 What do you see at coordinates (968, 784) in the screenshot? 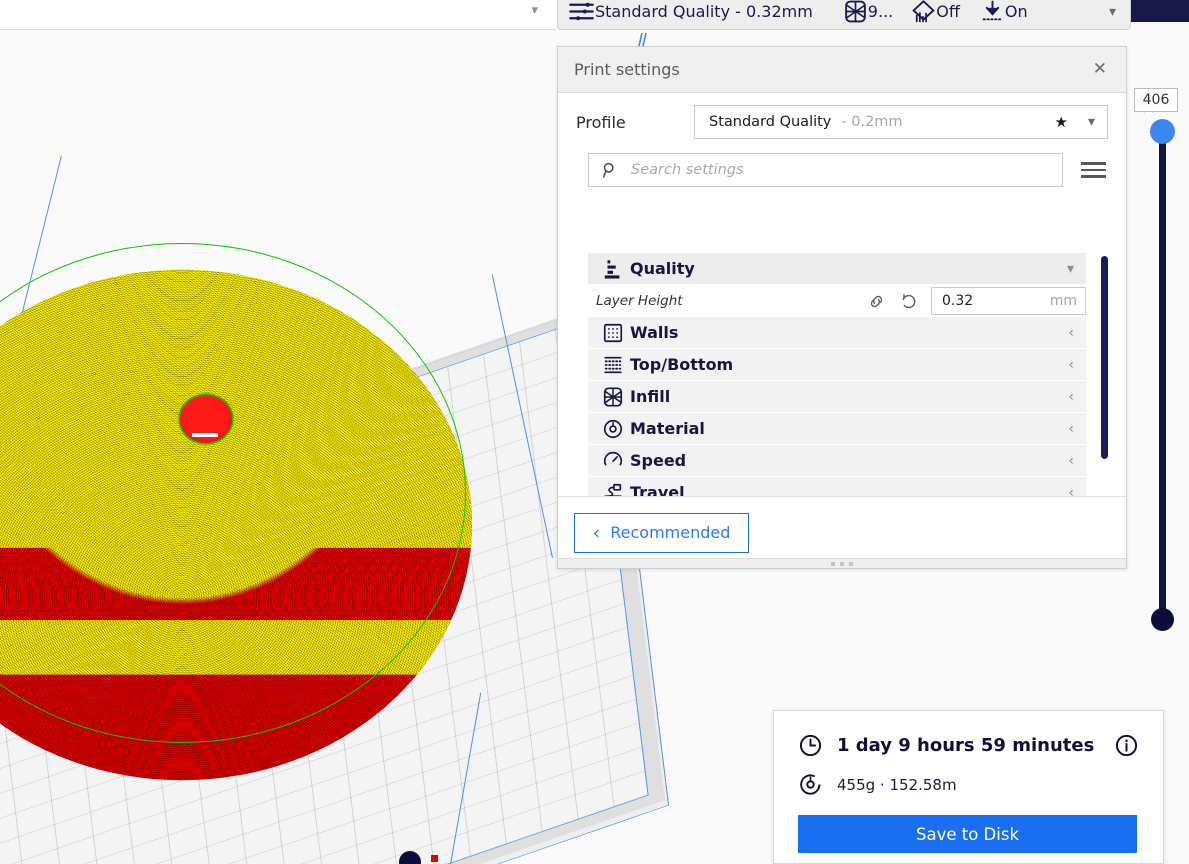
I see `material-usage-row: 455g · 152.58m` at bounding box center [968, 784].